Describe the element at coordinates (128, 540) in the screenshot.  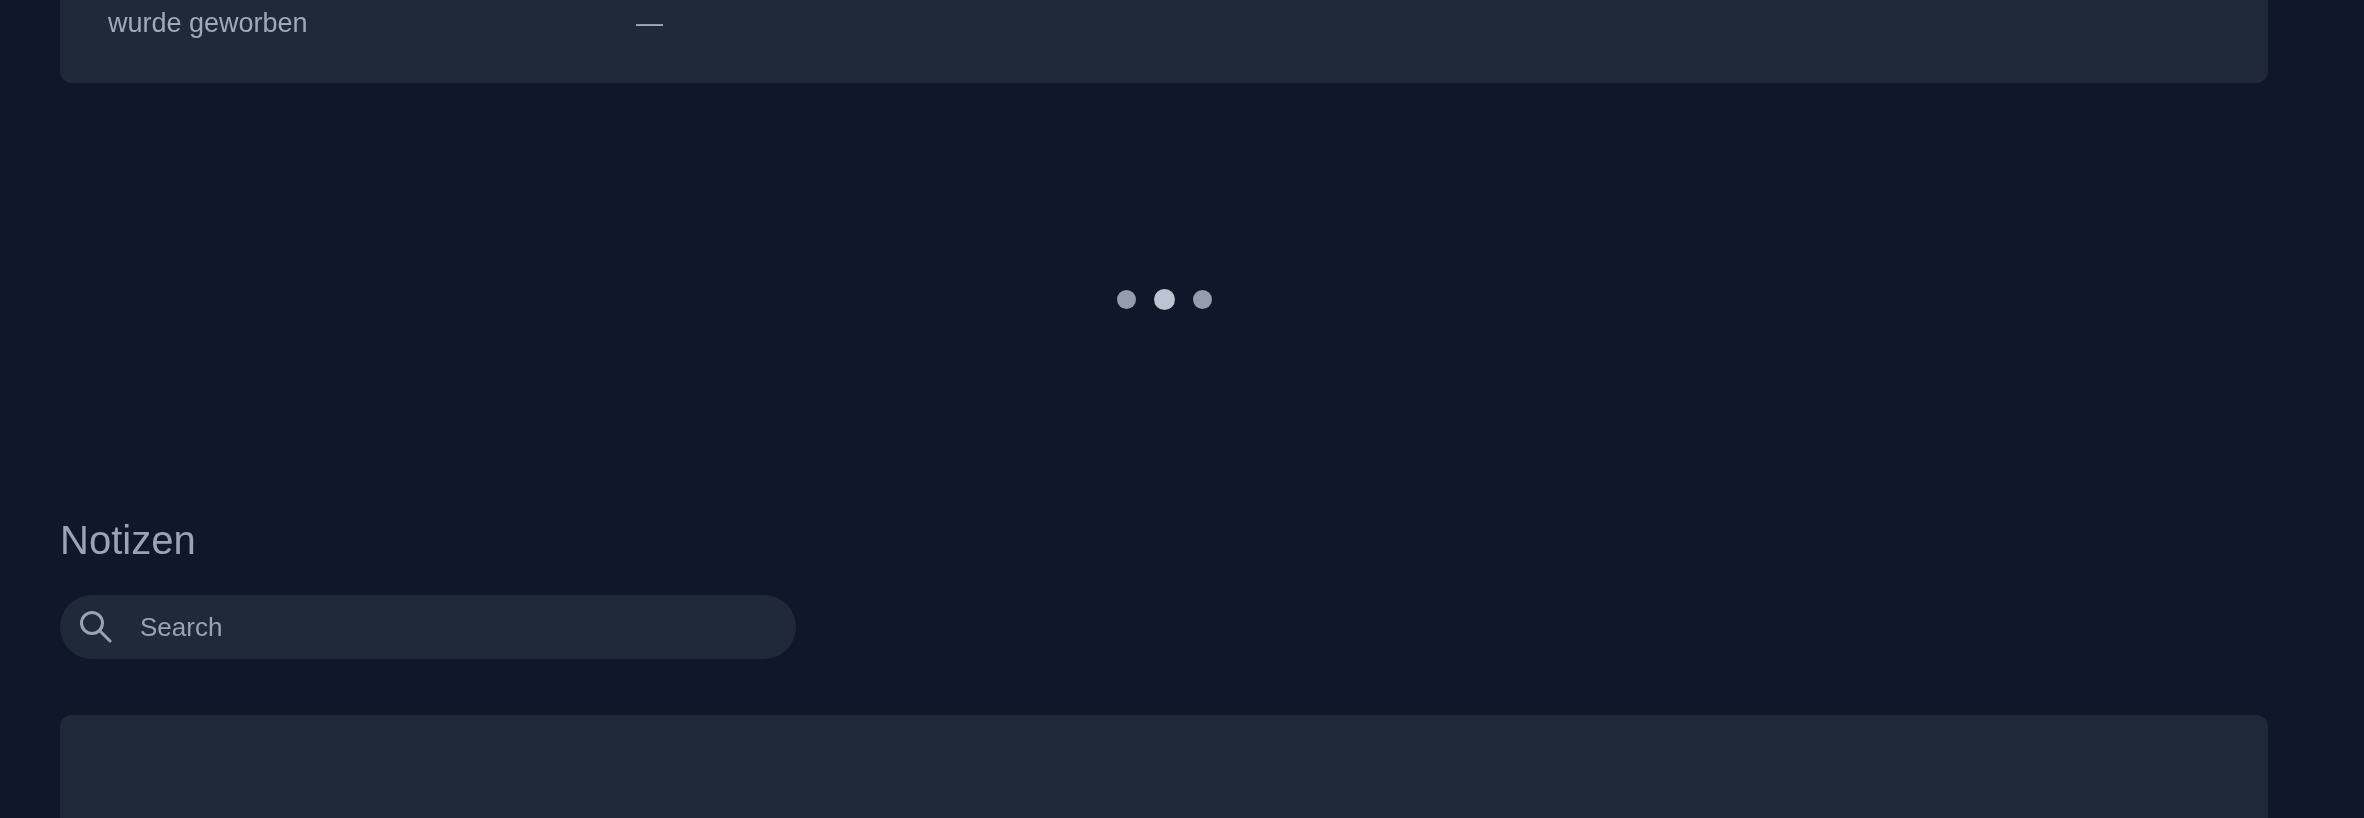
I see `notes-heading: Notizen` at that location.